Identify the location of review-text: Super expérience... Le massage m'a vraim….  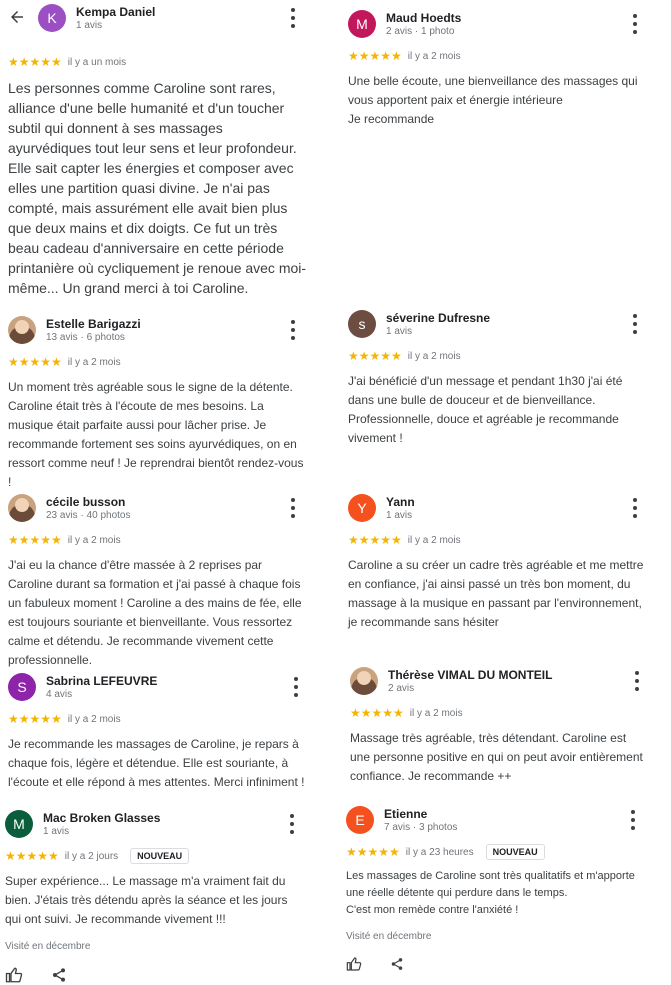
(146, 900).